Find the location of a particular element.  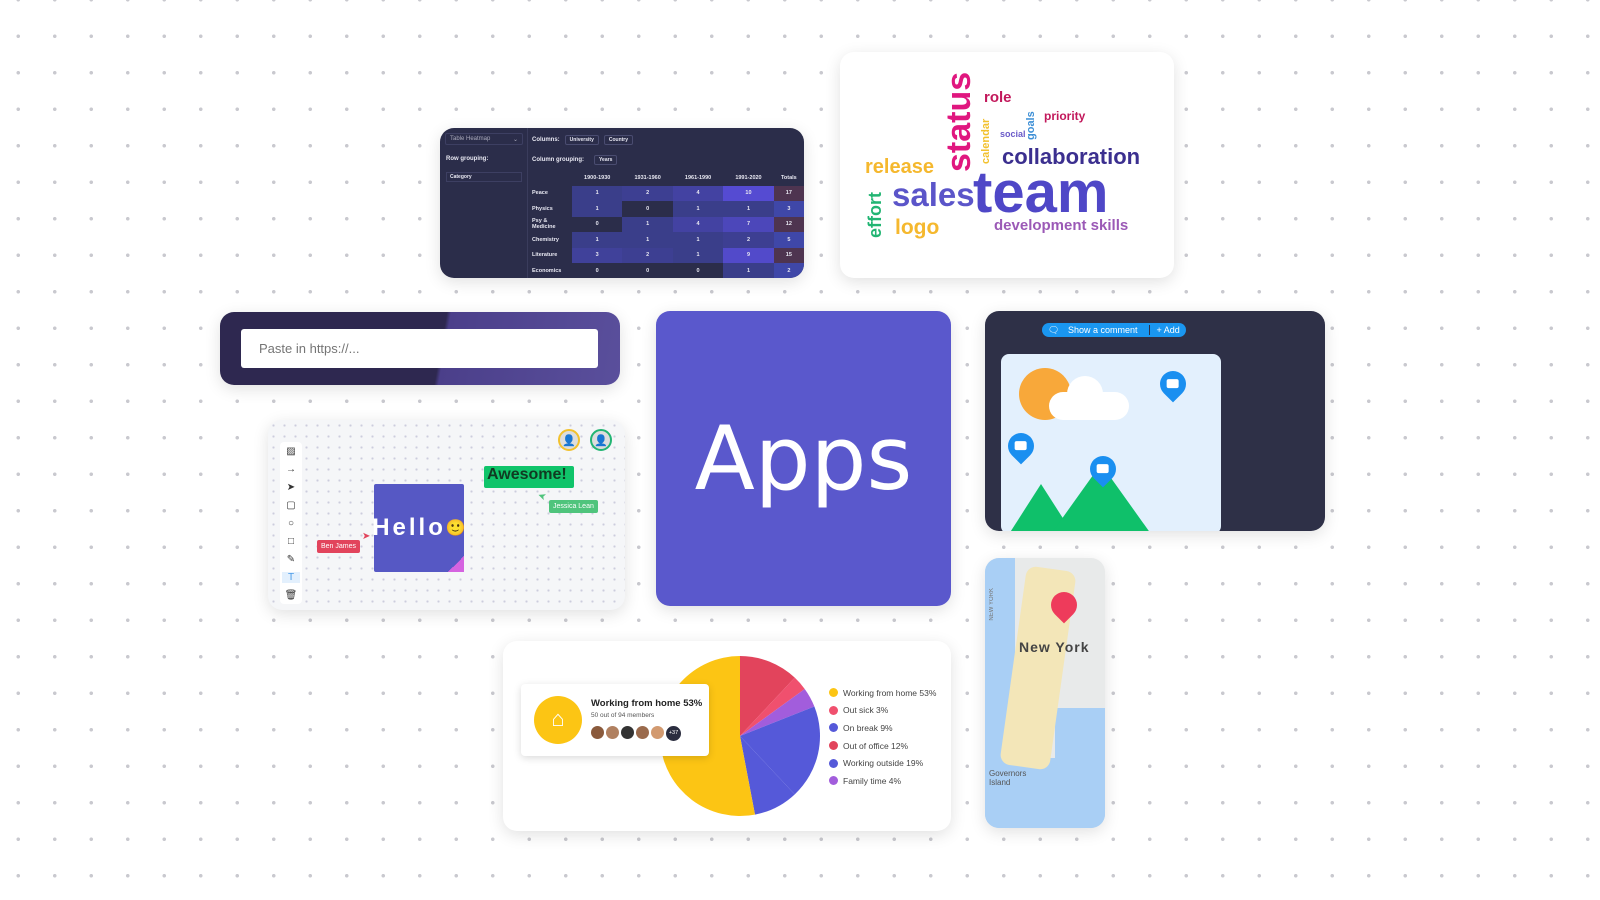

row-chip-category: Category is located at coordinates (484, 177).